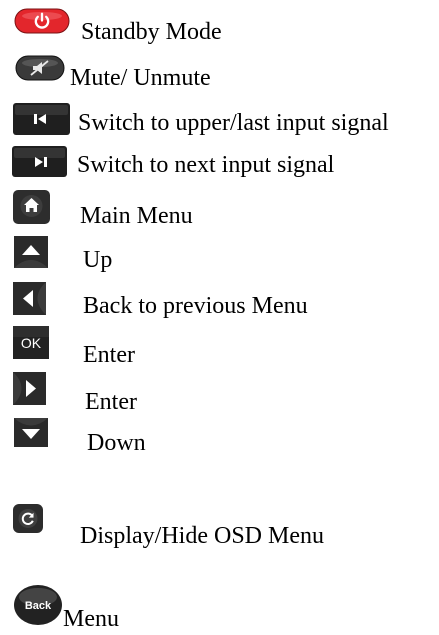 This screenshot has height=635, width=439. What do you see at coordinates (41, 119) in the screenshot?
I see `previous-input-icon` at bounding box center [41, 119].